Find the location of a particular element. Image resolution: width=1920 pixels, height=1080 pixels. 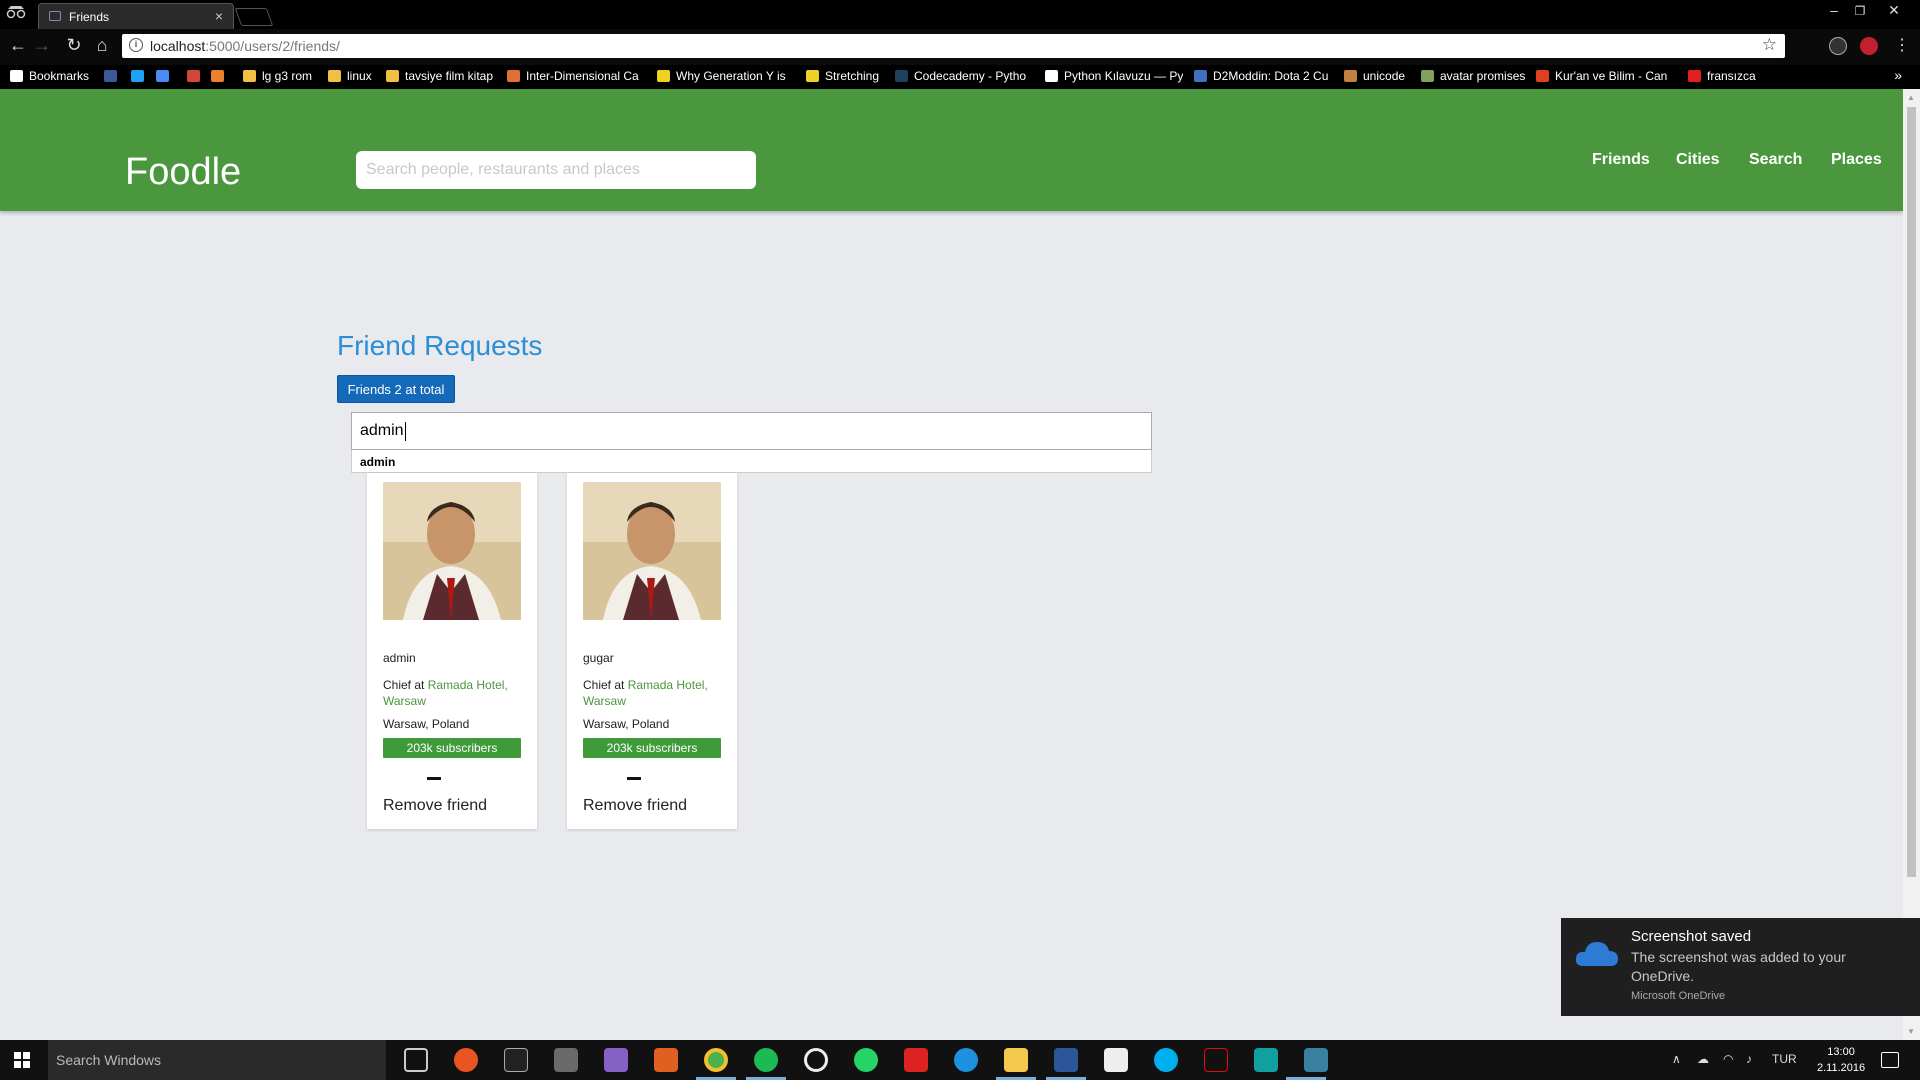

bookmark-item: Kur'an ve Bilim - Can is located at coordinates (1601, 76).